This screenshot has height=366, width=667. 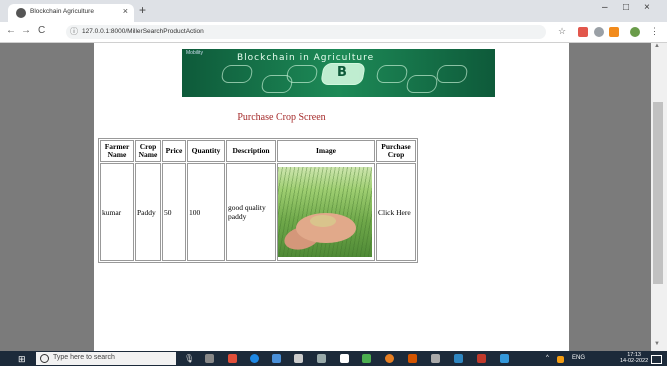 I want to click on scroll-up-icon: ▲, so click(x=657, y=46).